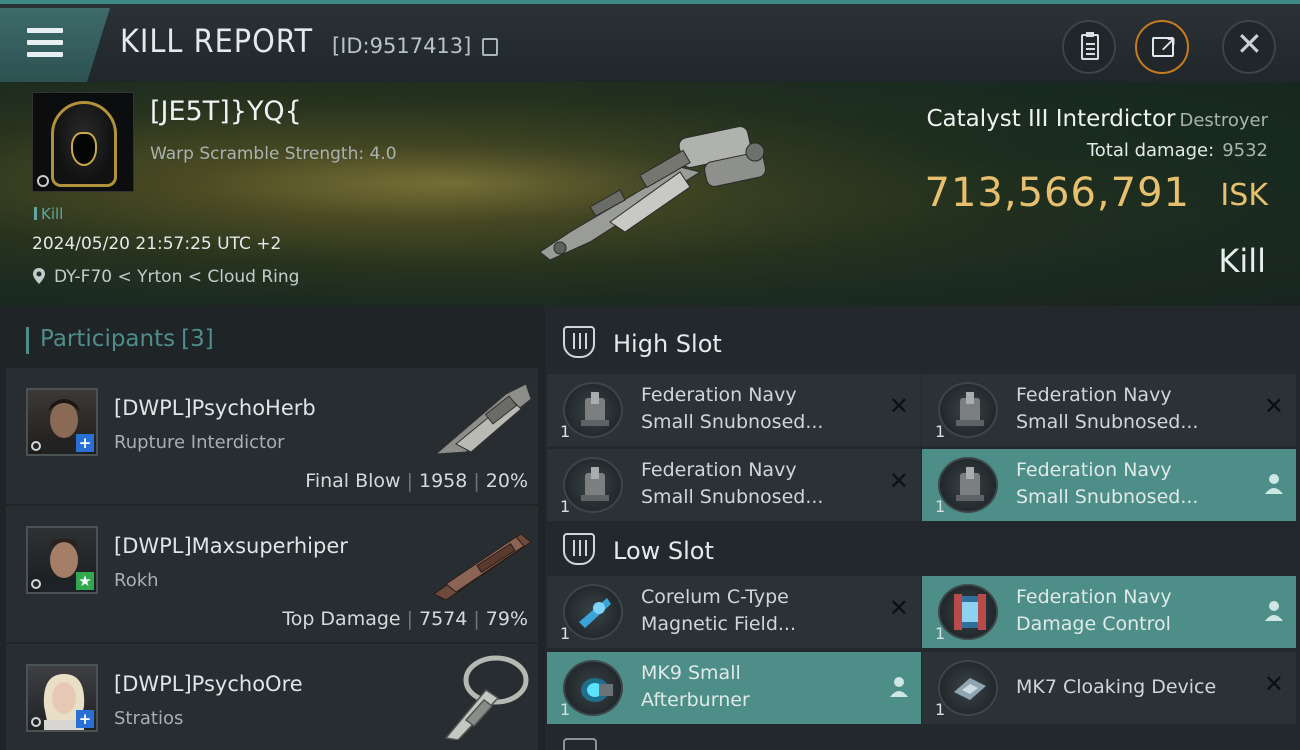  Describe the element at coordinates (1094, 610) in the screenshot. I see `module-name: Federation Navy Damage Control` at that location.